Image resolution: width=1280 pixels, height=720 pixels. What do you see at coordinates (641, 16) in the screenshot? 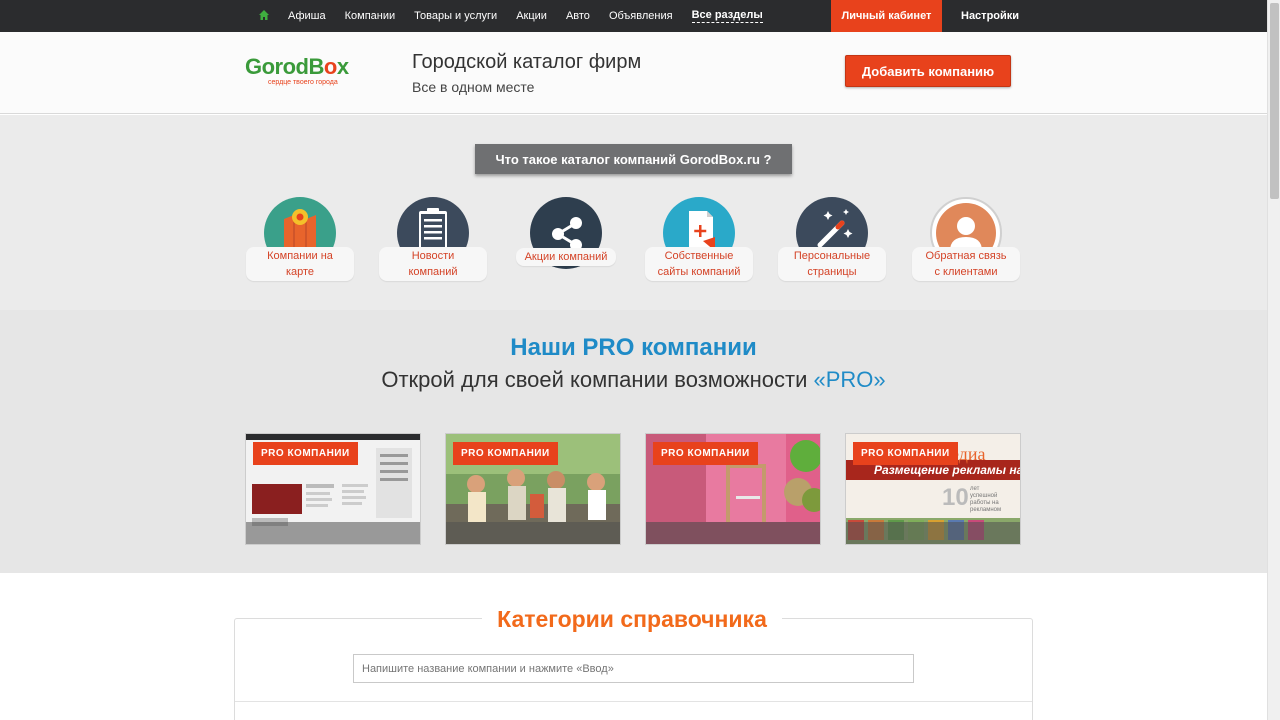
I see `nav-link-ads: Объявления` at bounding box center [641, 16].